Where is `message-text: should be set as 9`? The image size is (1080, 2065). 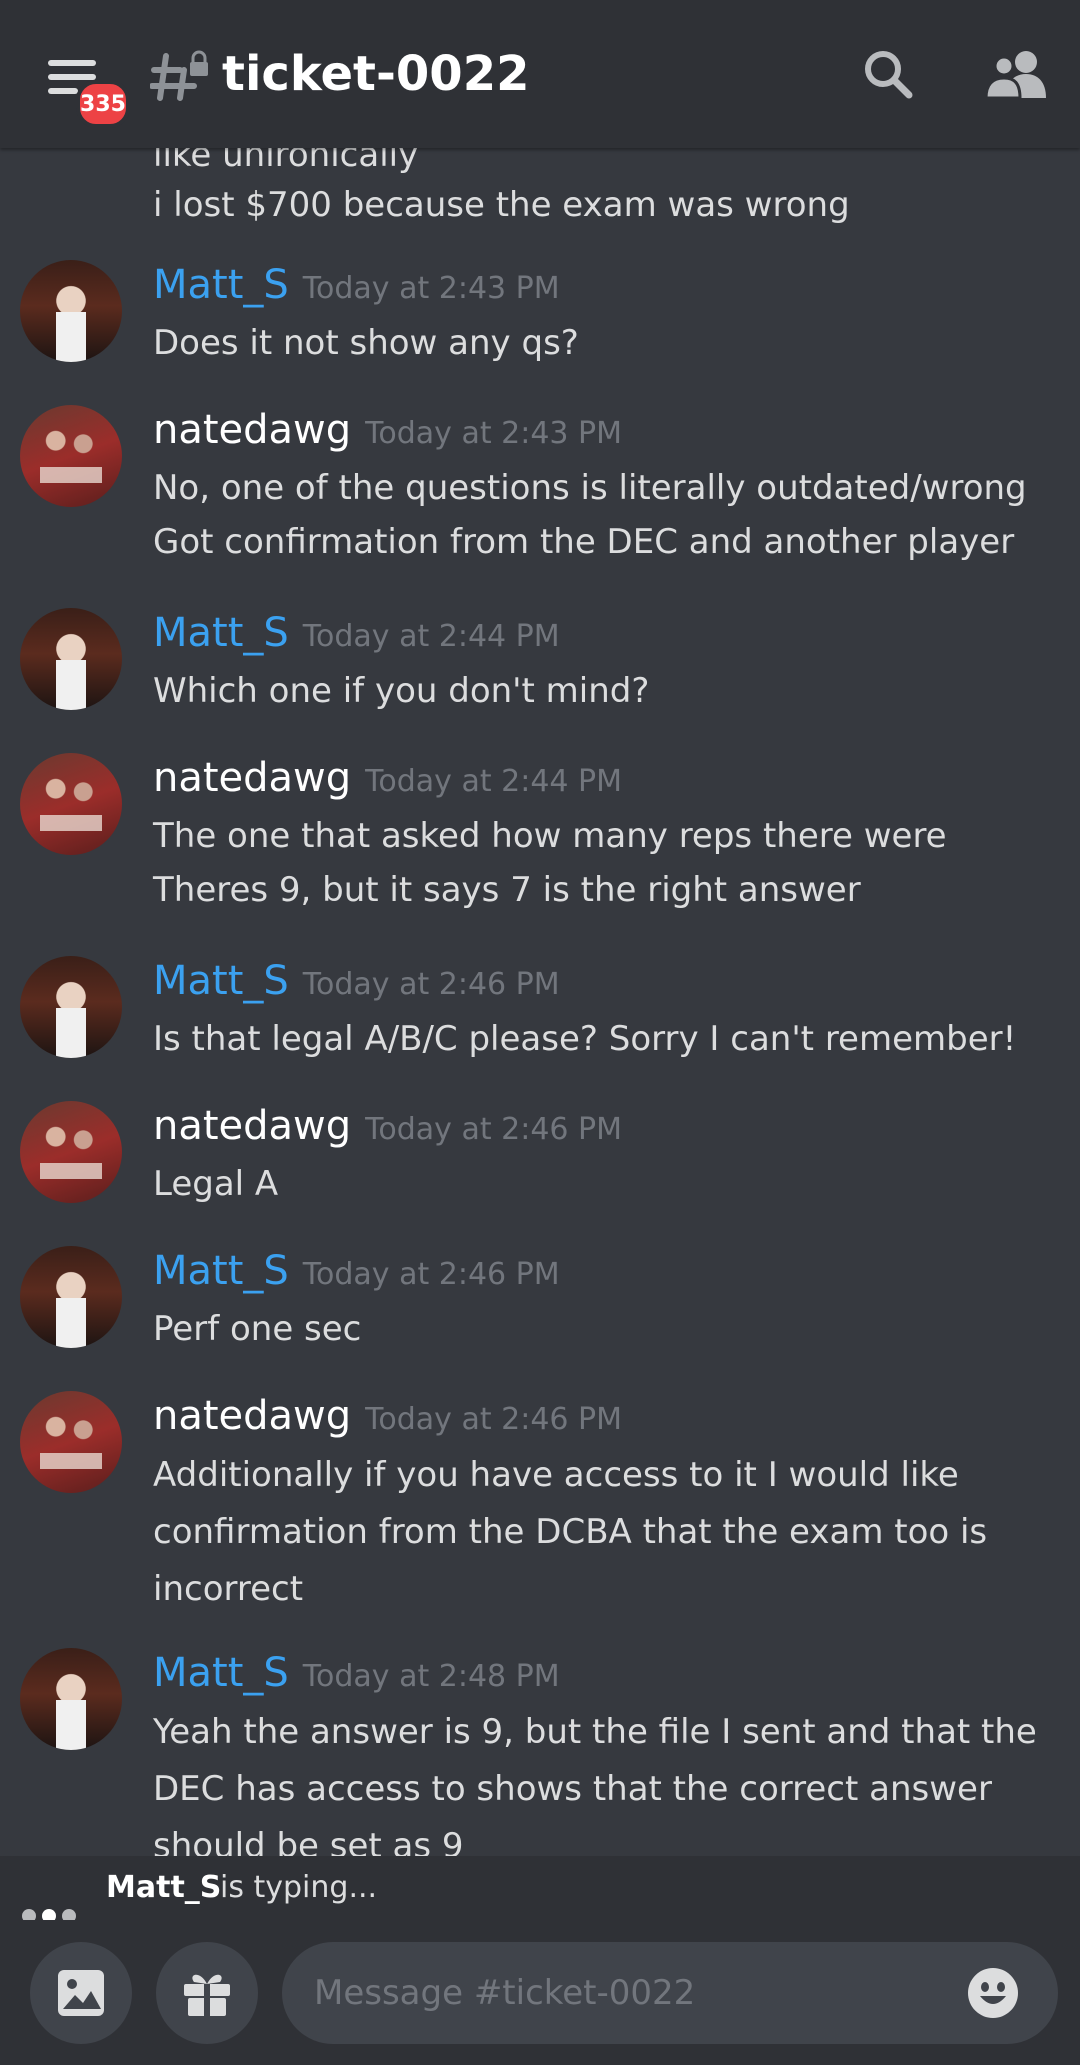
message-text: should be set as 9 is located at coordinates (308, 1841).